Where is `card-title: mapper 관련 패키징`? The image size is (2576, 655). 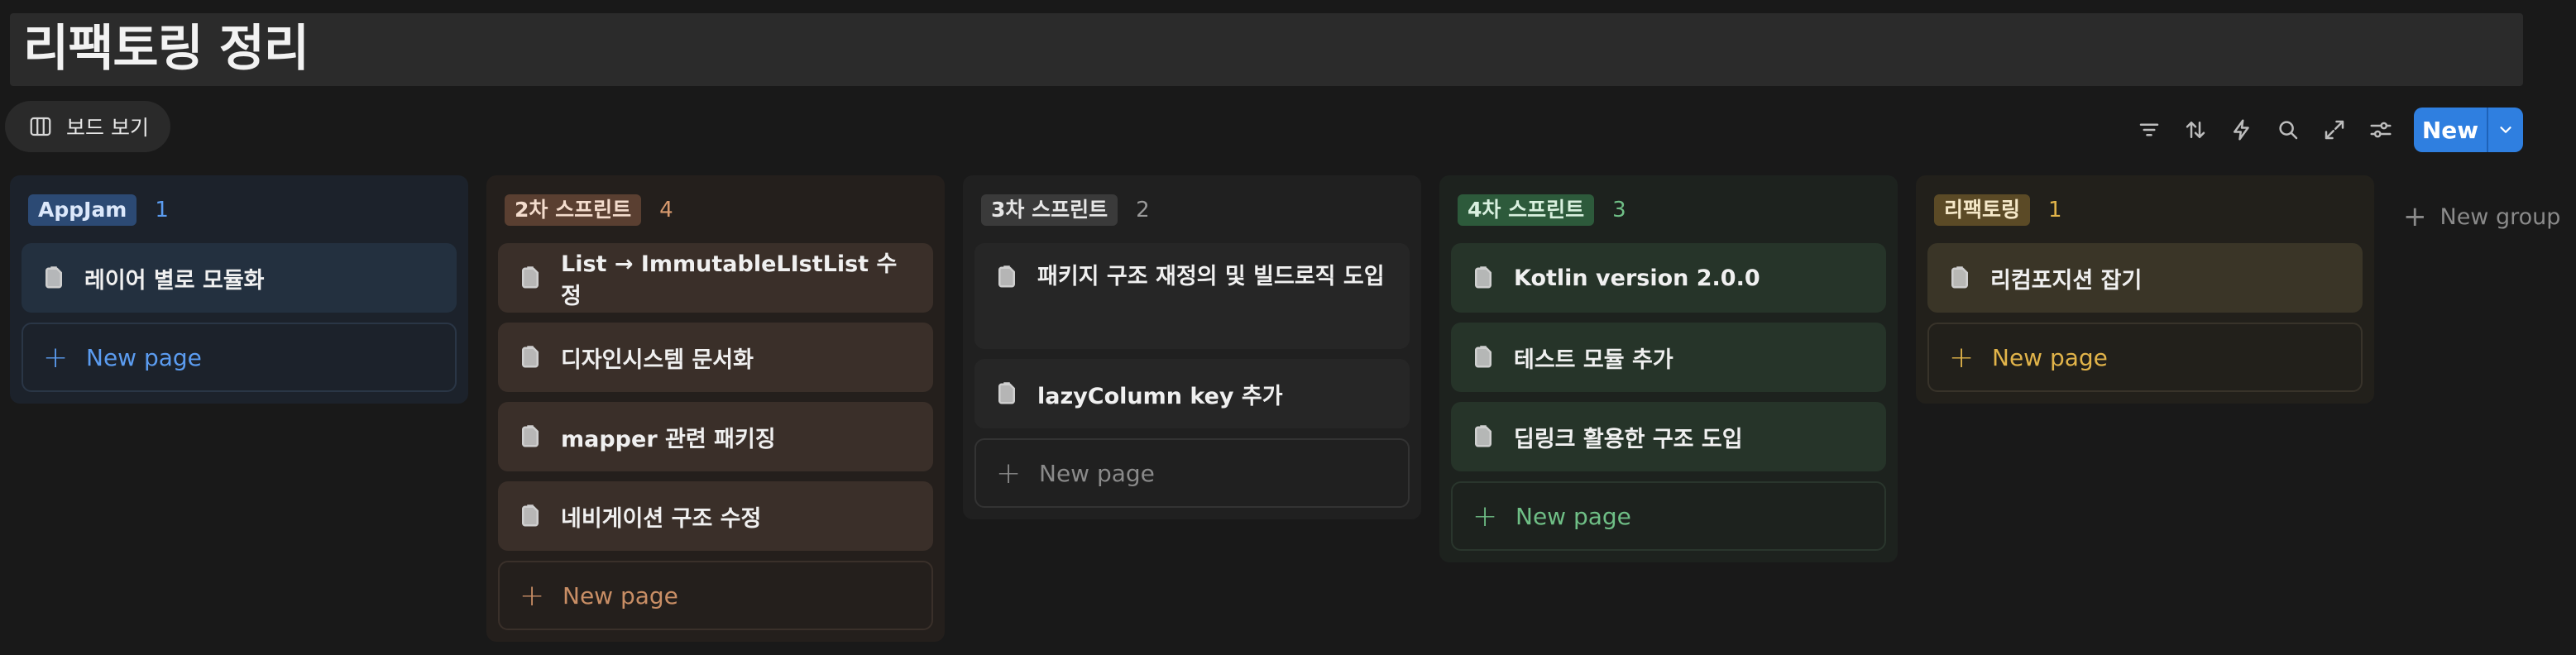
card-title: mapper 관련 패키징 is located at coordinates (669, 439).